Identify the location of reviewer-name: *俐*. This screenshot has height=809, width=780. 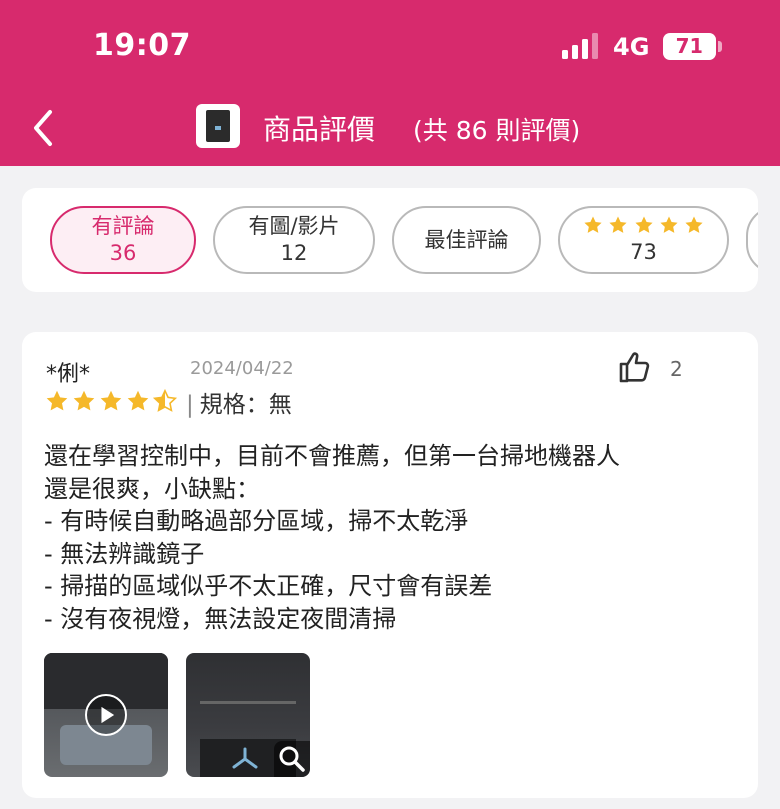
(68, 374).